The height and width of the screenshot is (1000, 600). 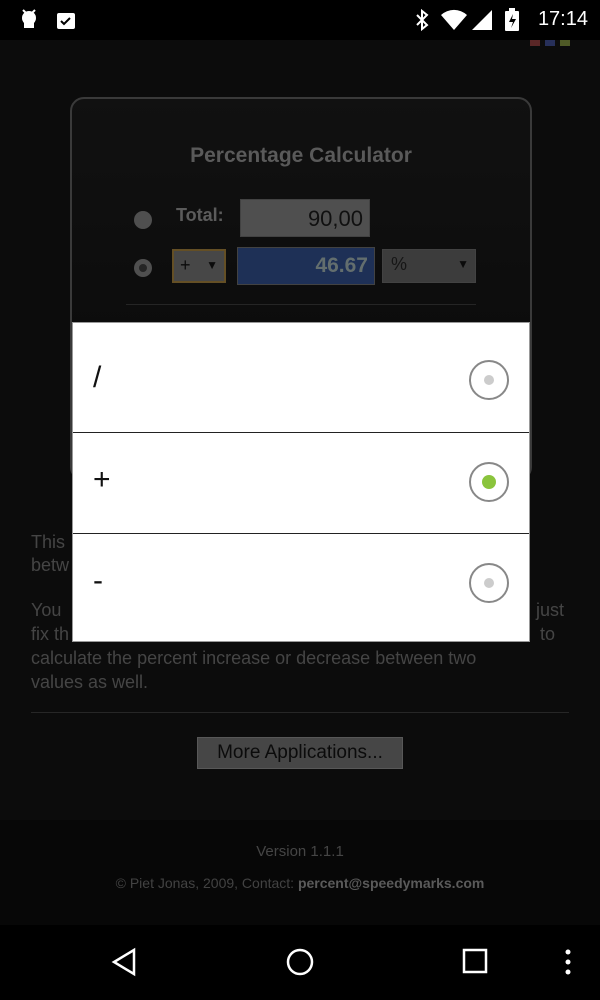 I want to click on android-debug-icon, so click(x=29, y=18).